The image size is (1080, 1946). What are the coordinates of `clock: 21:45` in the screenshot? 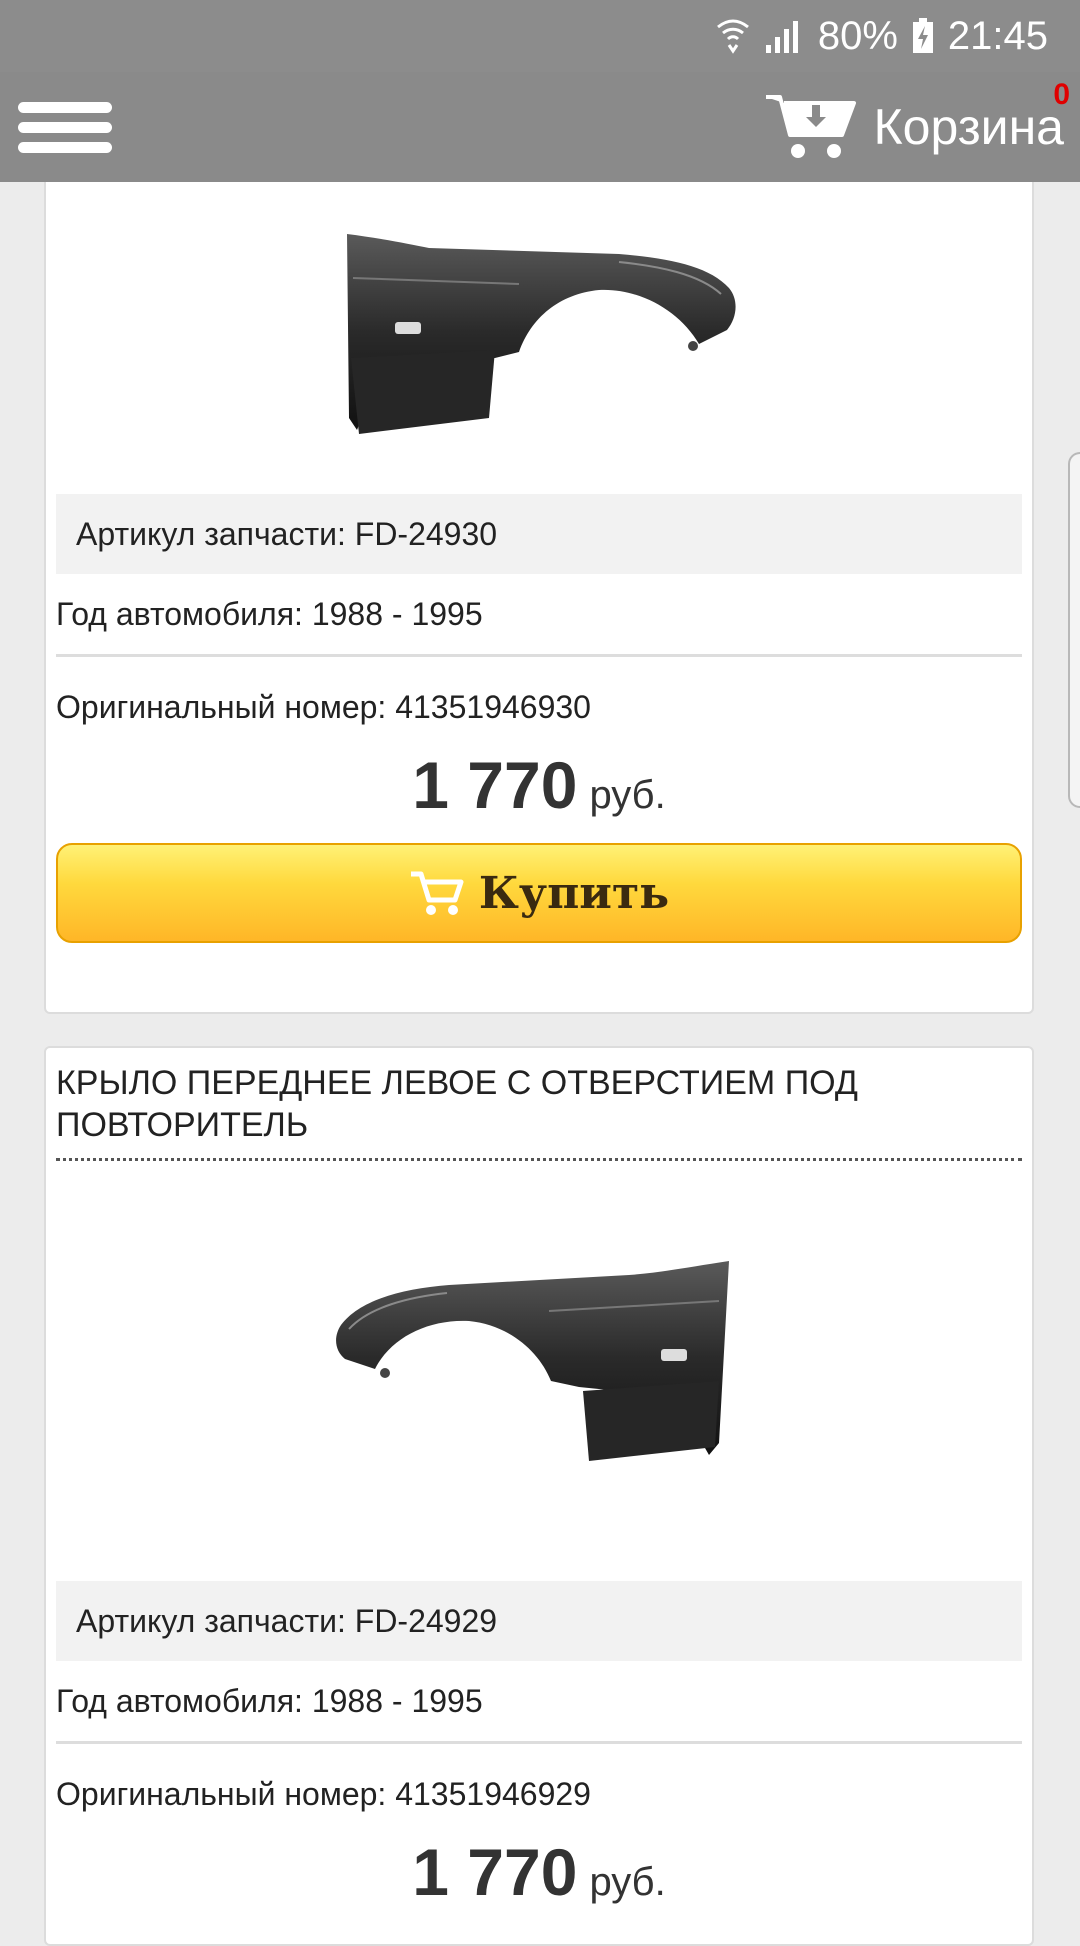 It's located at (997, 35).